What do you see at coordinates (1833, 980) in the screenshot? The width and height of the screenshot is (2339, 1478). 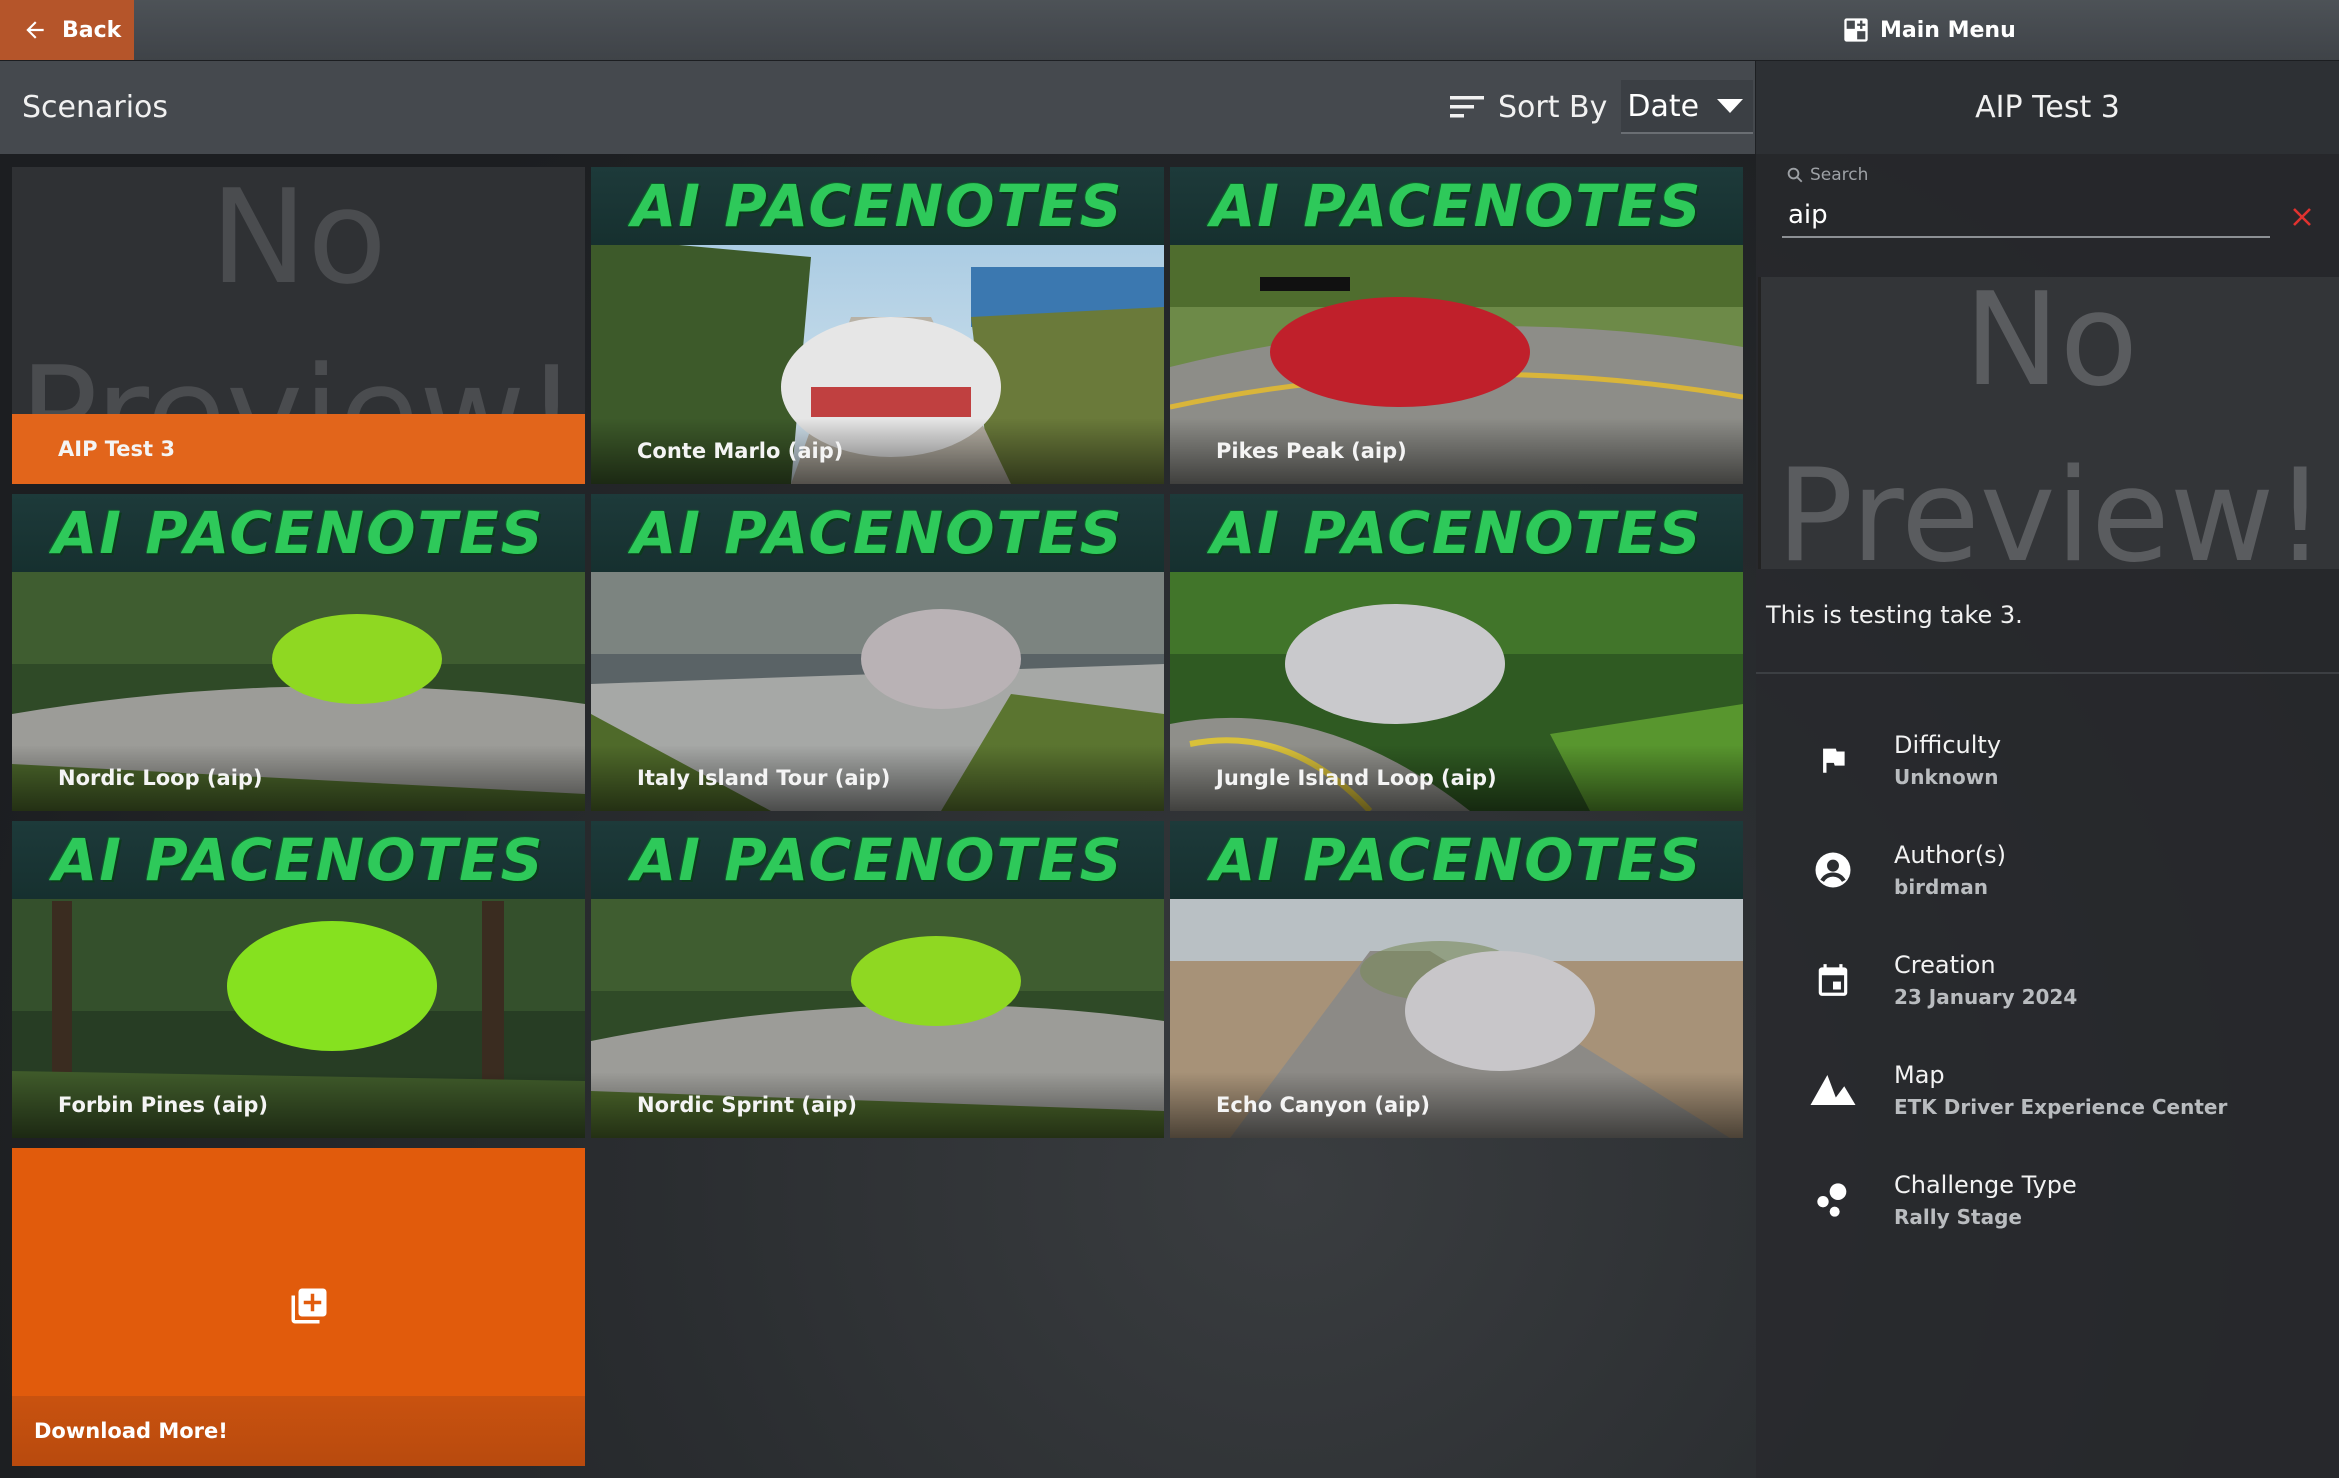 I see `calendar-icon` at bounding box center [1833, 980].